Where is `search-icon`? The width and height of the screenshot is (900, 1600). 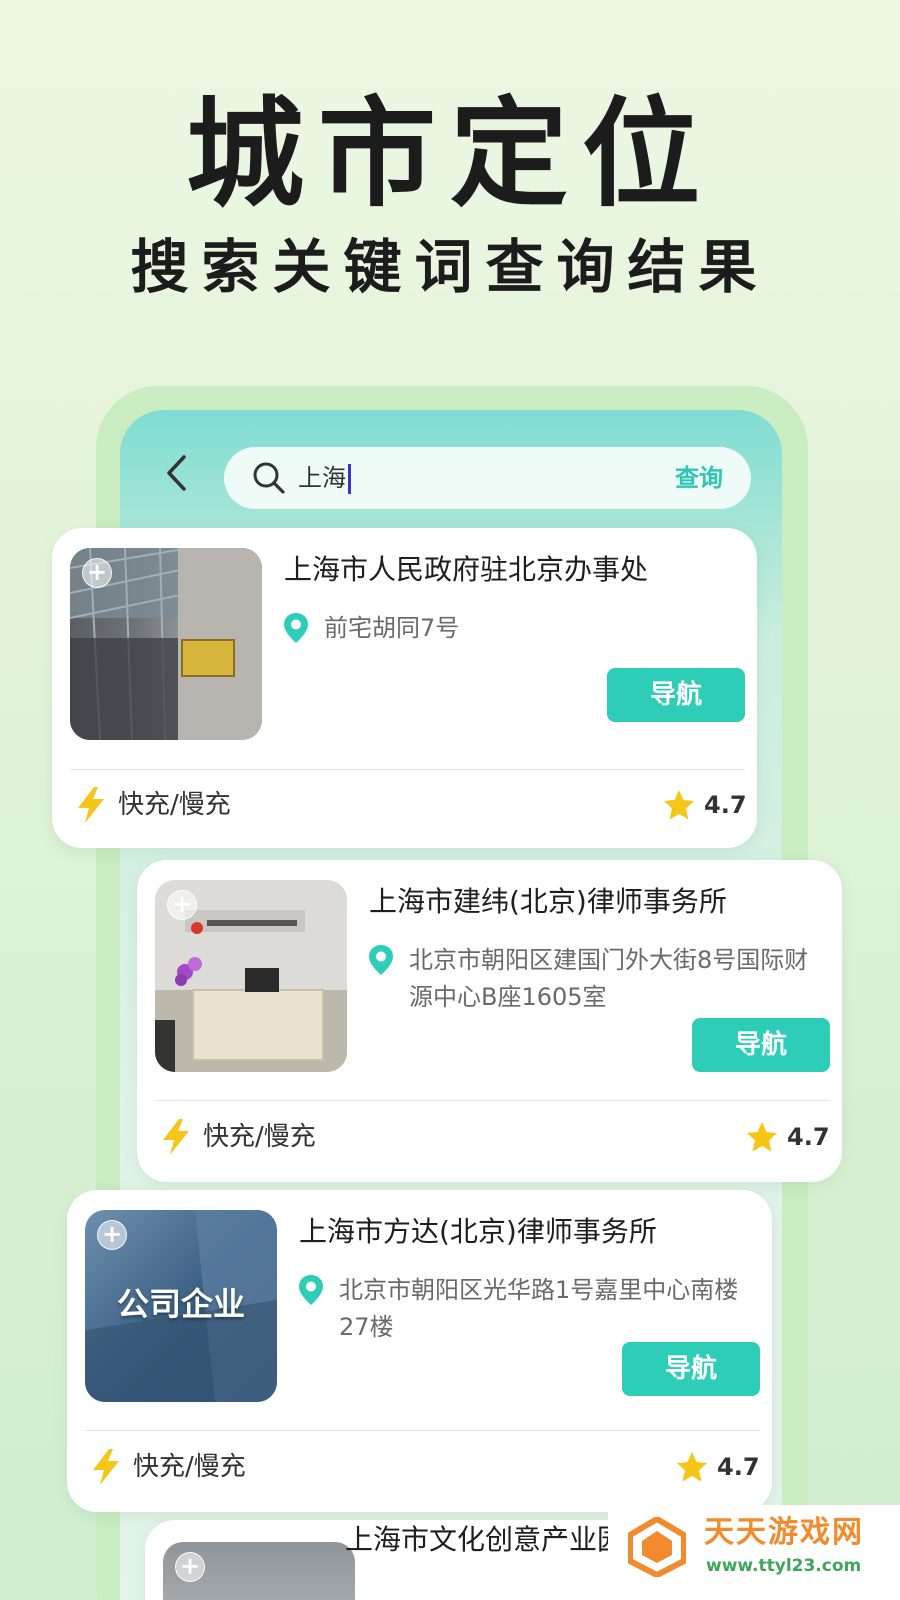 search-icon is located at coordinates (269, 478).